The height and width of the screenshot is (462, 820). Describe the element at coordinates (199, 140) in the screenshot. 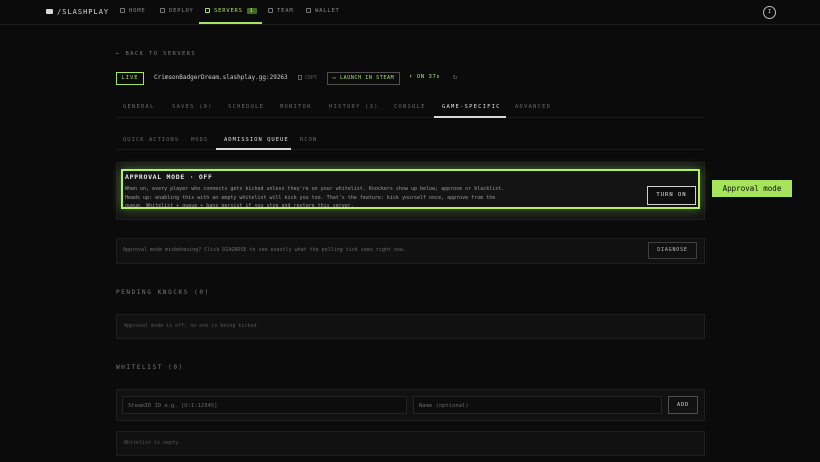

I see `subtab-mods: MODS` at that location.